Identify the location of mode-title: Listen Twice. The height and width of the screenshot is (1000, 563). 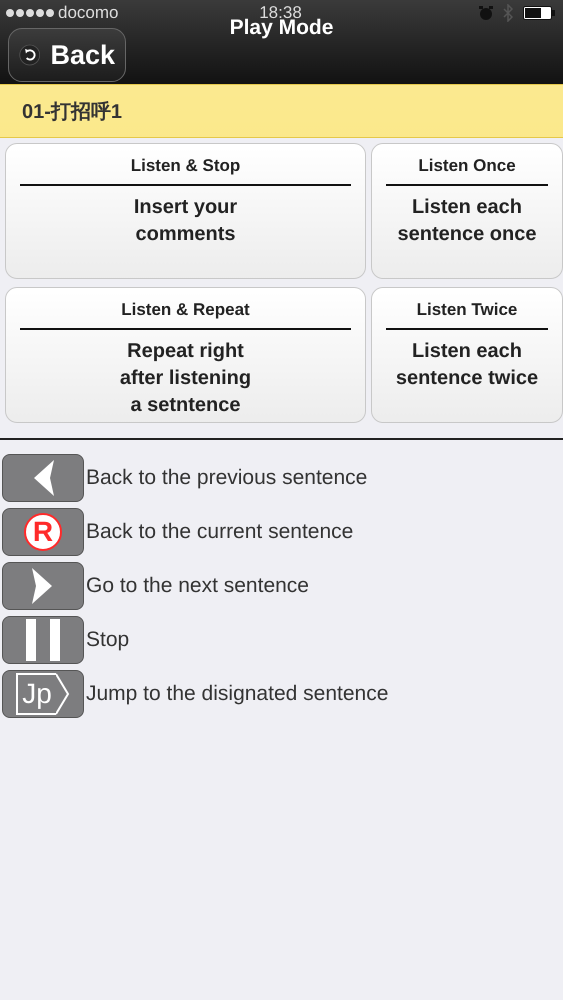
(467, 315).